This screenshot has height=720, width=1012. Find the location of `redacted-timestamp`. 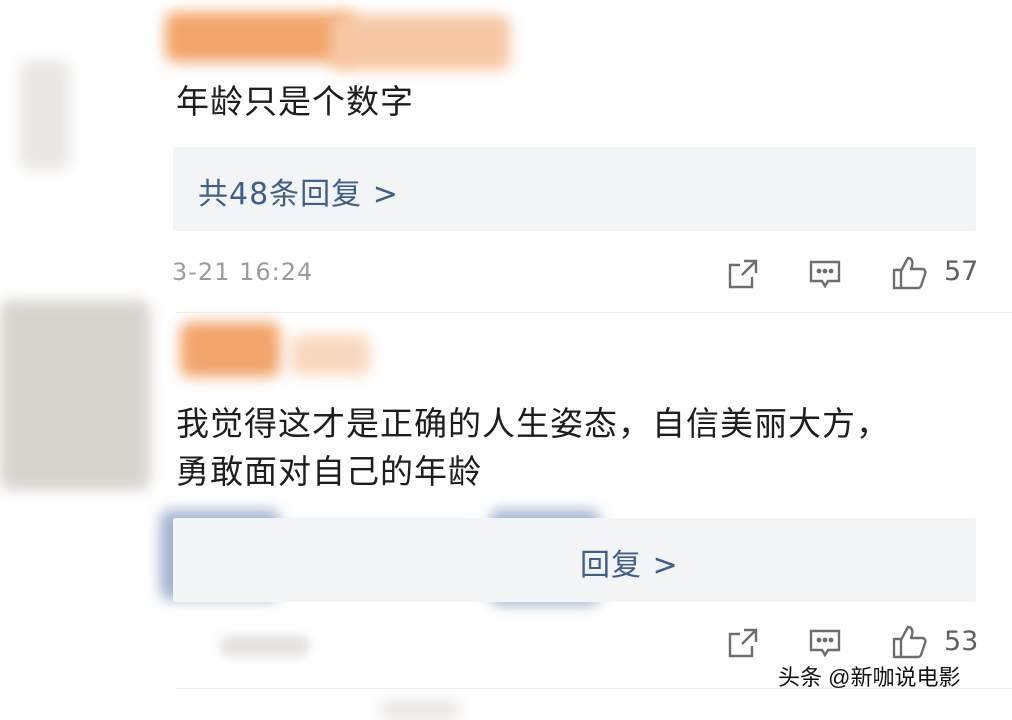

redacted-timestamp is located at coordinates (265, 646).